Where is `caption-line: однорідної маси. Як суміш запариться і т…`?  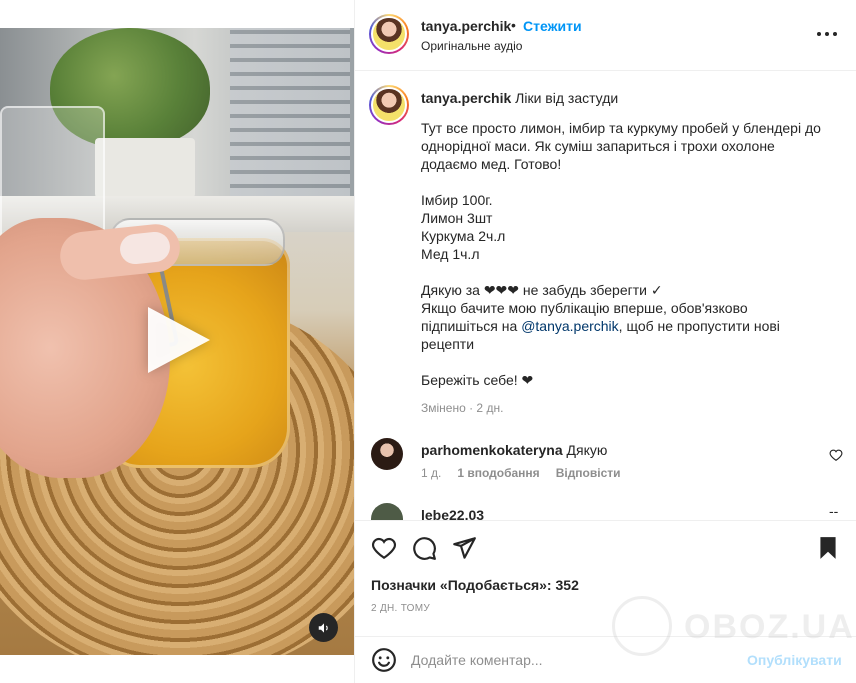
caption-line: однорідної маси. Як суміш запариться і т… is located at coordinates (598, 146).